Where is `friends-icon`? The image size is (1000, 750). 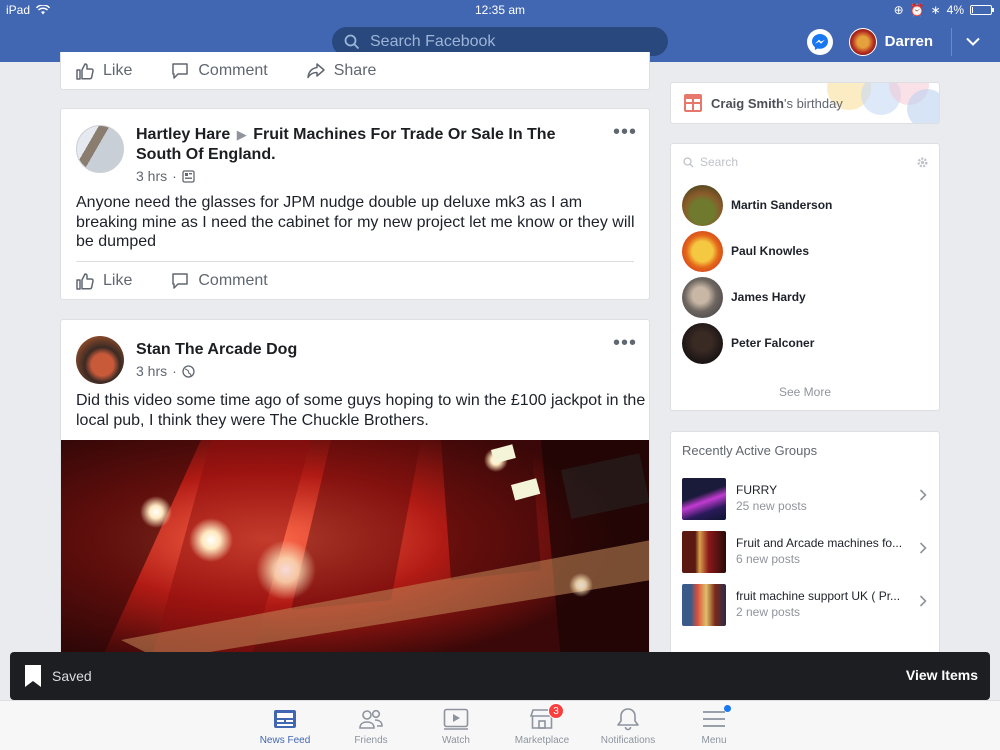 friends-icon is located at coordinates (371, 719).